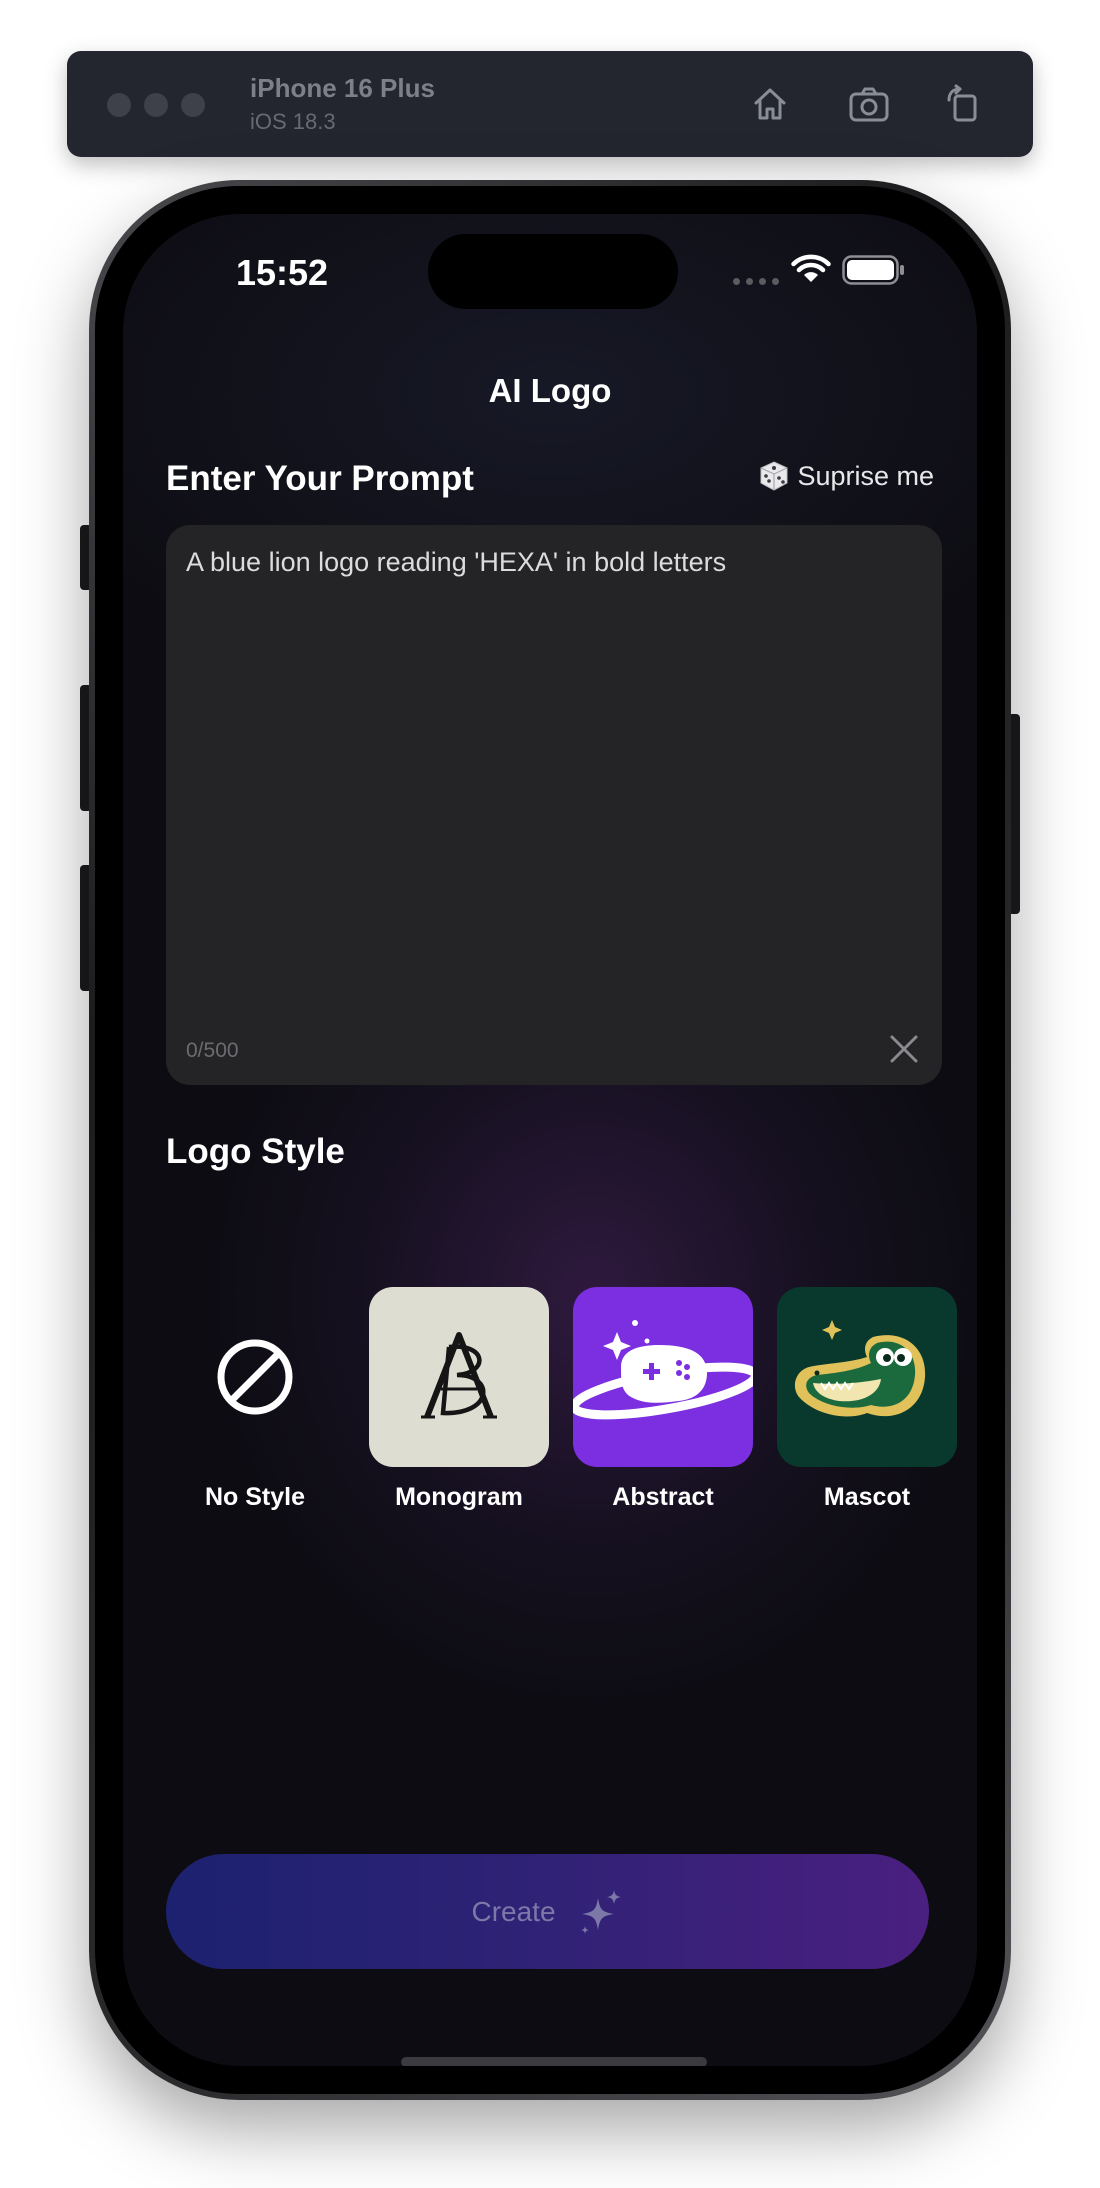 The image size is (1100, 2188). I want to click on screenshot-icon, so click(869, 104).